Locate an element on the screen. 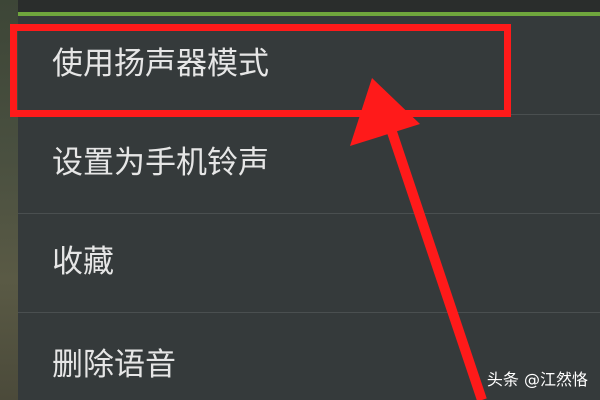 The width and height of the screenshot is (600, 400). background-strip is located at coordinates (9, 200).